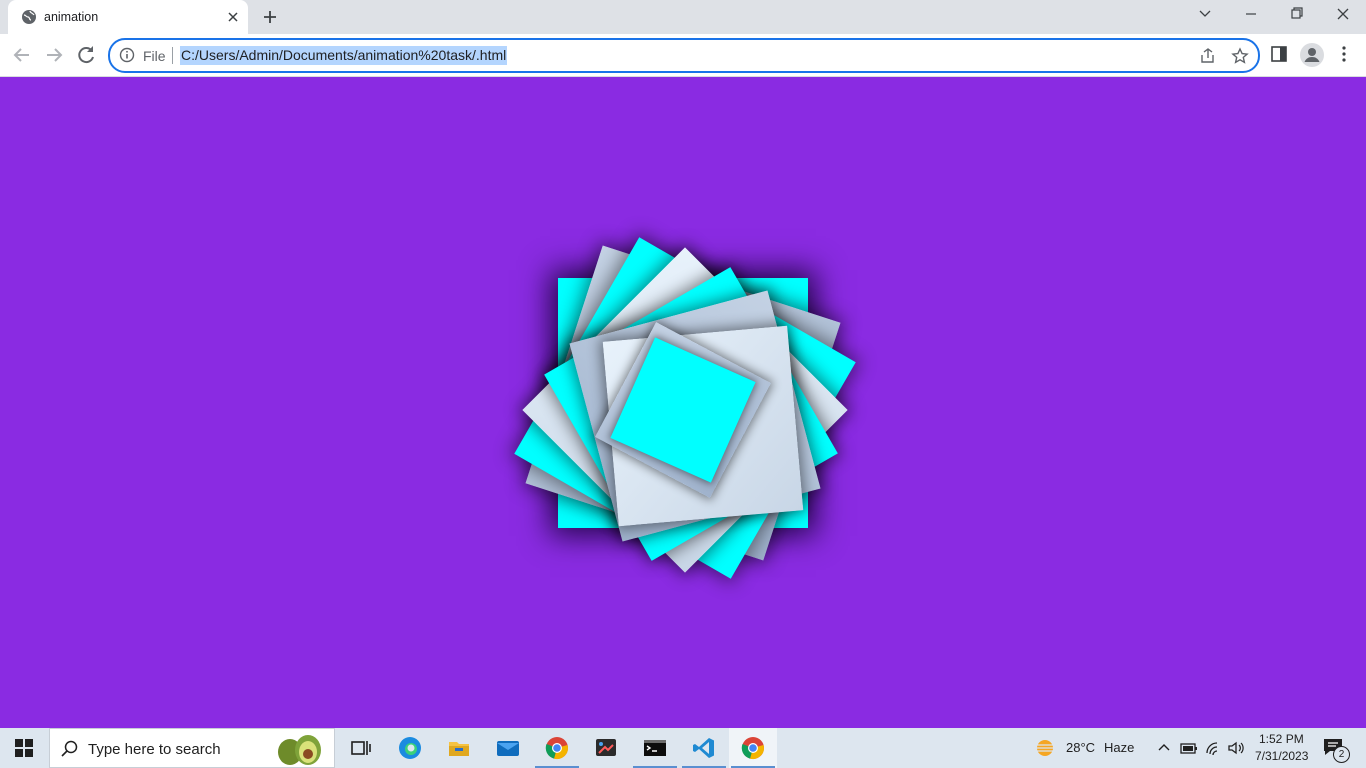 Image resolution: width=1366 pixels, height=768 pixels. What do you see at coordinates (1205, 15) in the screenshot?
I see `chevron-down-icon` at bounding box center [1205, 15].